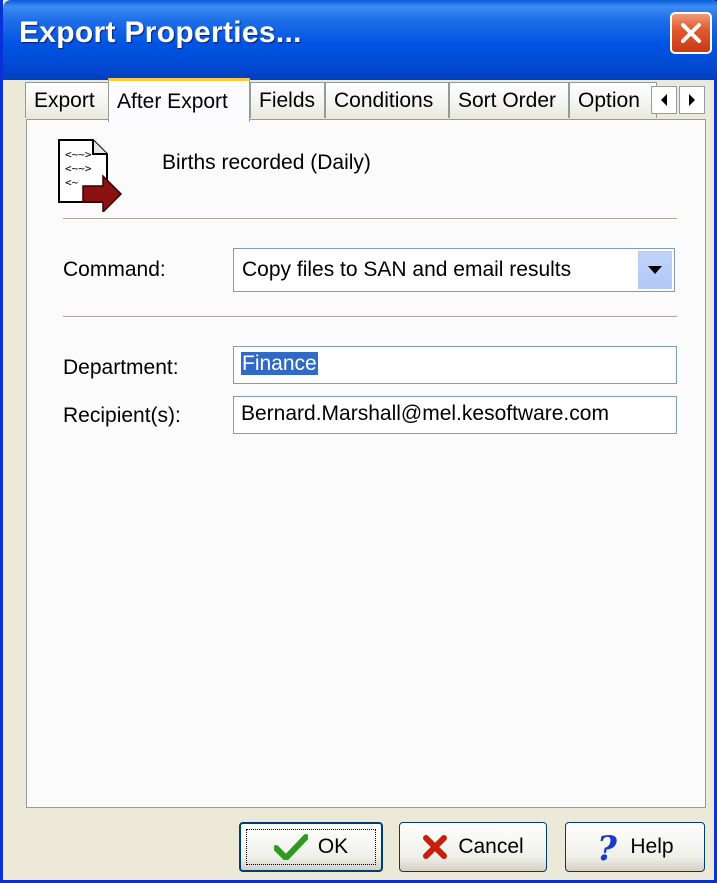  I want to click on separator-top, so click(370, 219).